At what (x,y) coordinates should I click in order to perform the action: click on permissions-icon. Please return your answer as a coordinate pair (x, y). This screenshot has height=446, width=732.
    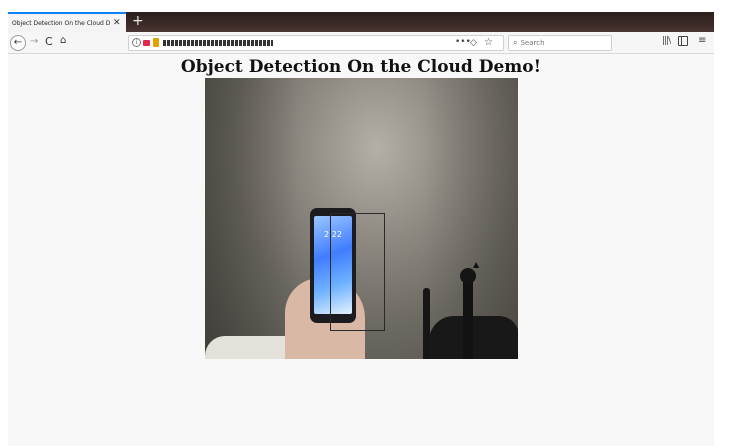
    Looking at the image, I should click on (156, 42).